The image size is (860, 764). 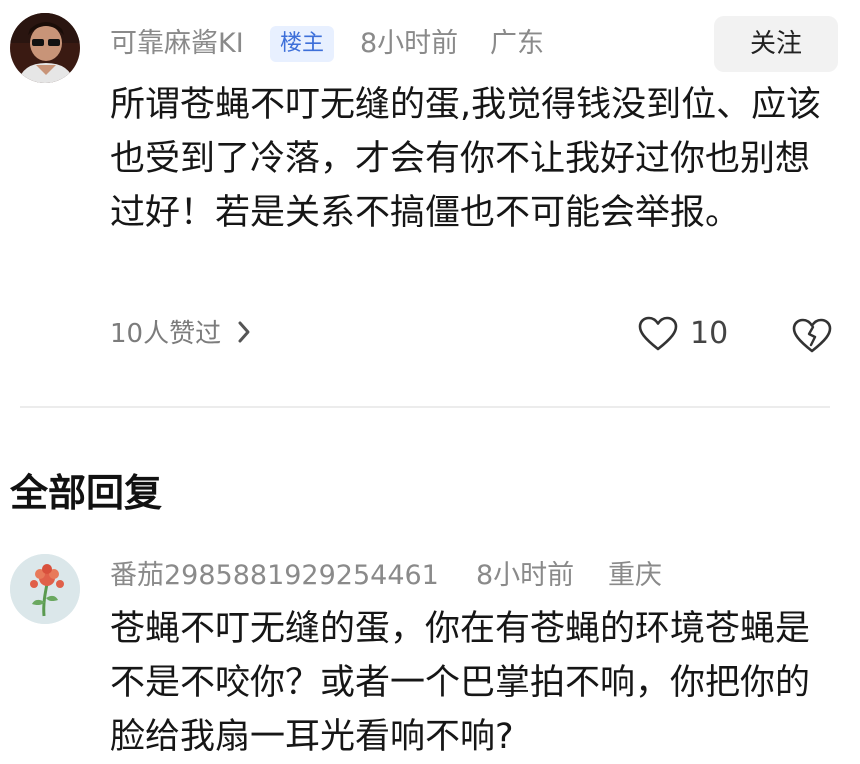 I want to click on dislike-button, so click(x=812, y=336).